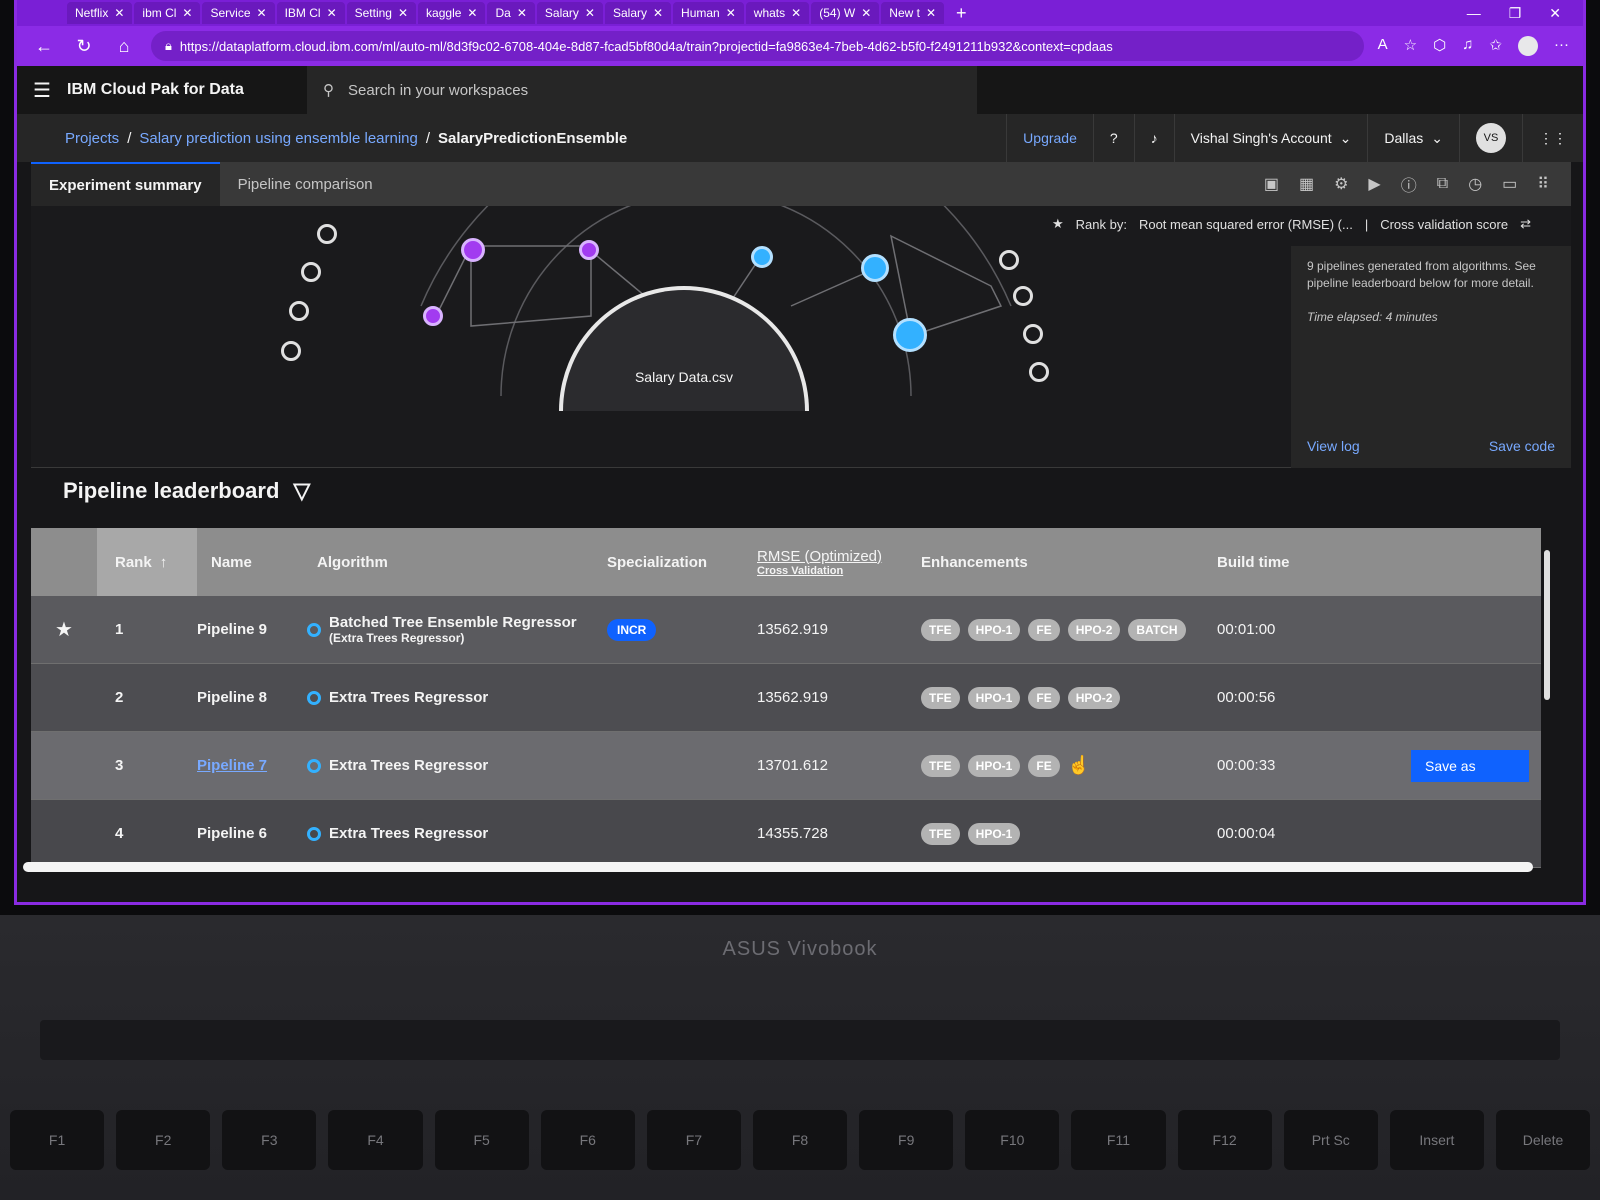 The height and width of the screenshot is (1200, 1600). What do you see at coordinates (92, 138) in the screenshot?
I see `breadcrumb-projects: Projects` at bounding box center [92, 138].